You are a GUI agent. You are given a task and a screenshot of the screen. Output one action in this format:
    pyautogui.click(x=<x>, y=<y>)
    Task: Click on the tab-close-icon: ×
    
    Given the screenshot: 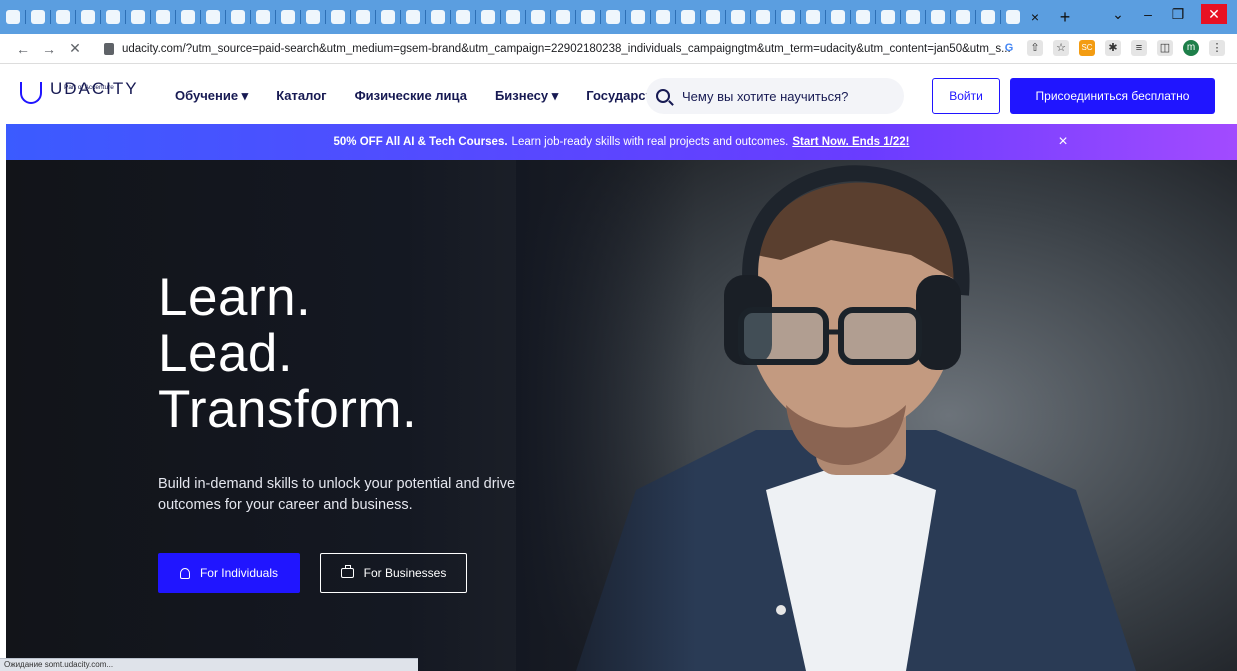 What is the action you would take?
    pyautogui.click(x=1035, y=17)
    